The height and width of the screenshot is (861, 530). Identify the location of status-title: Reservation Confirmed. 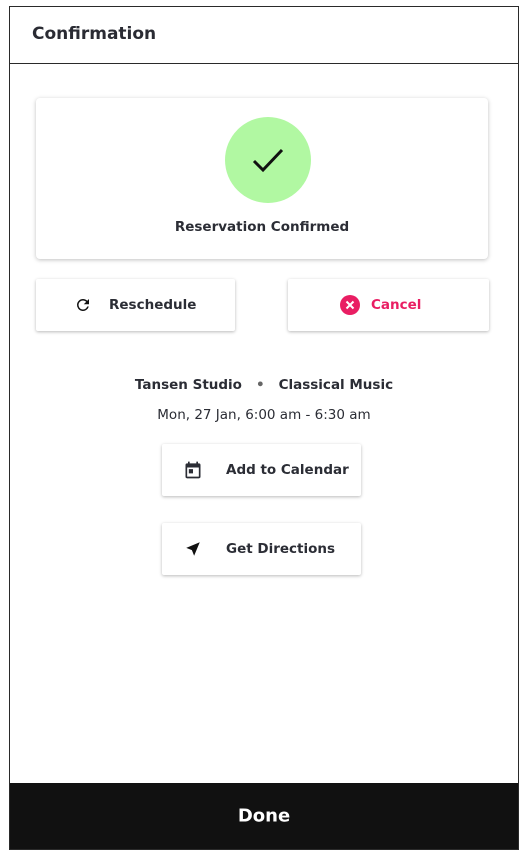
(262, 227).